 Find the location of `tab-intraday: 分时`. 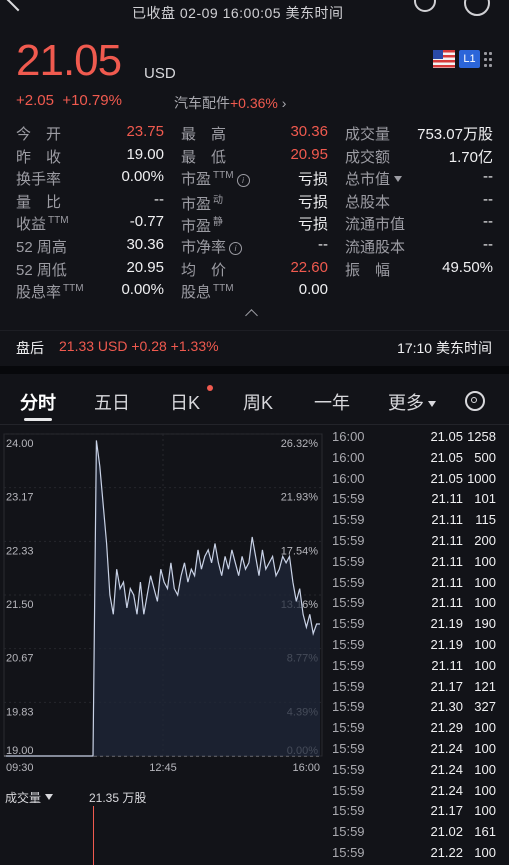

tab-intraday: 分时 is located at coordinates (38, 402).